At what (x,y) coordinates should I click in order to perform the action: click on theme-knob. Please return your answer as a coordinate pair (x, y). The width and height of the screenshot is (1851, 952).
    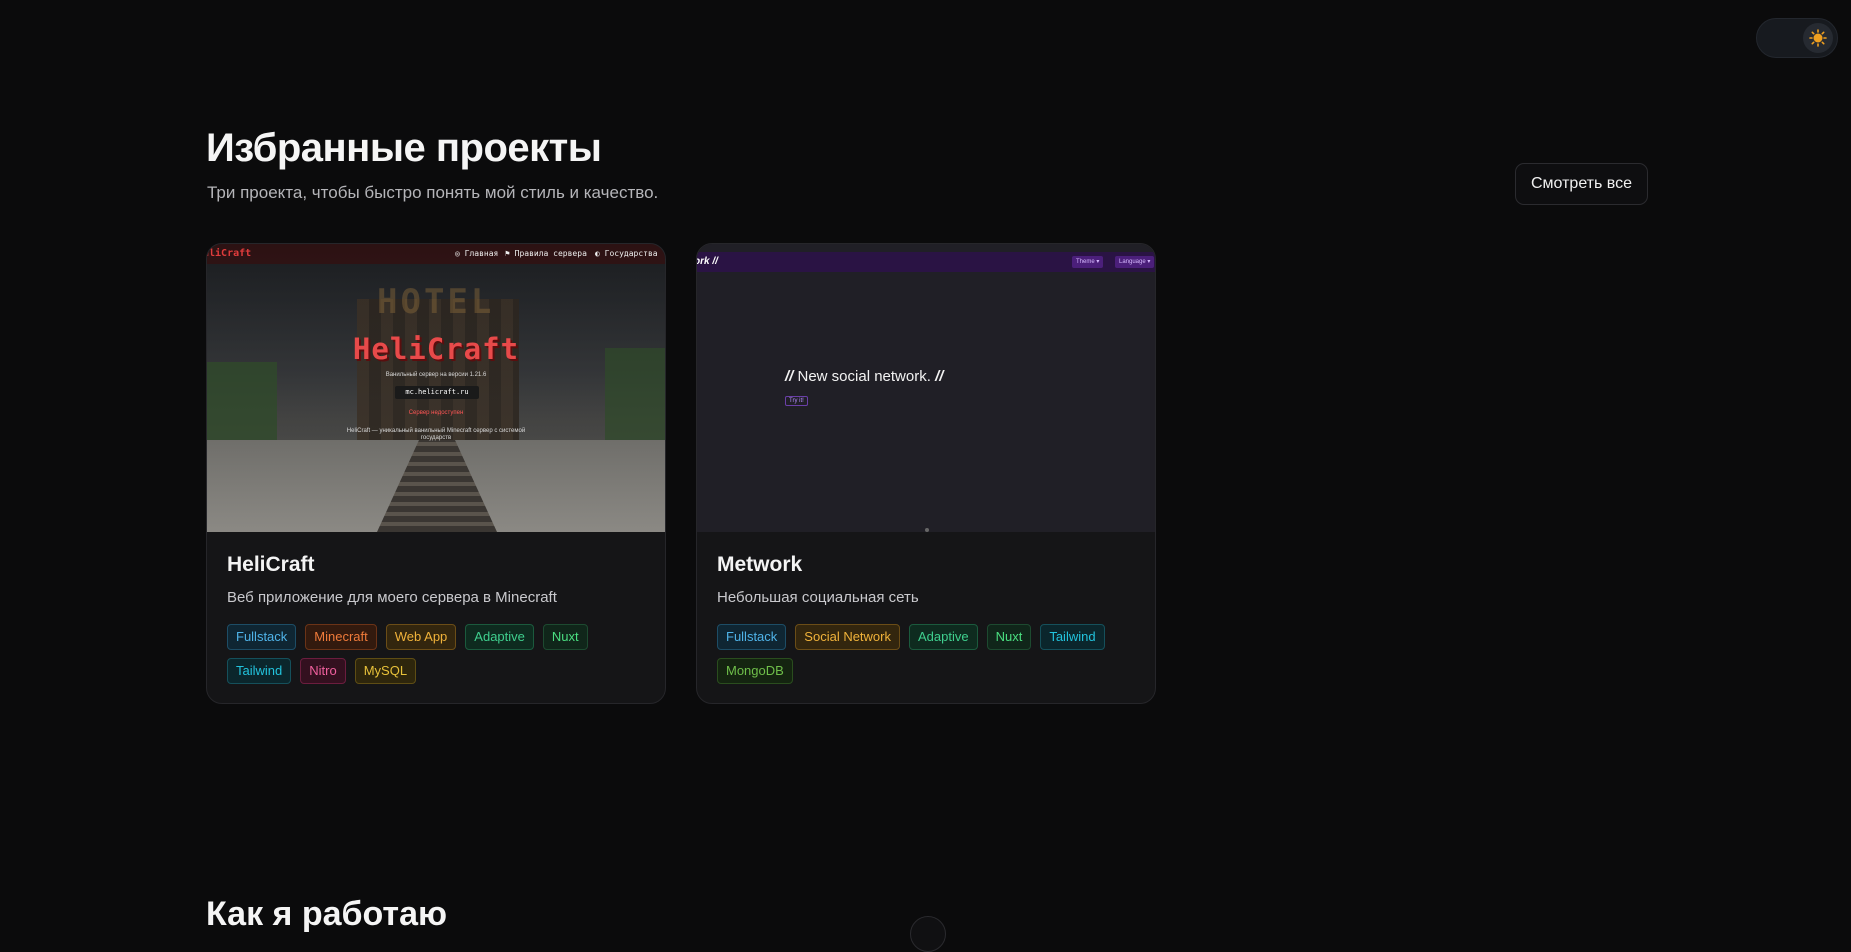
    Looking at the image, I should click on (1818, 38).